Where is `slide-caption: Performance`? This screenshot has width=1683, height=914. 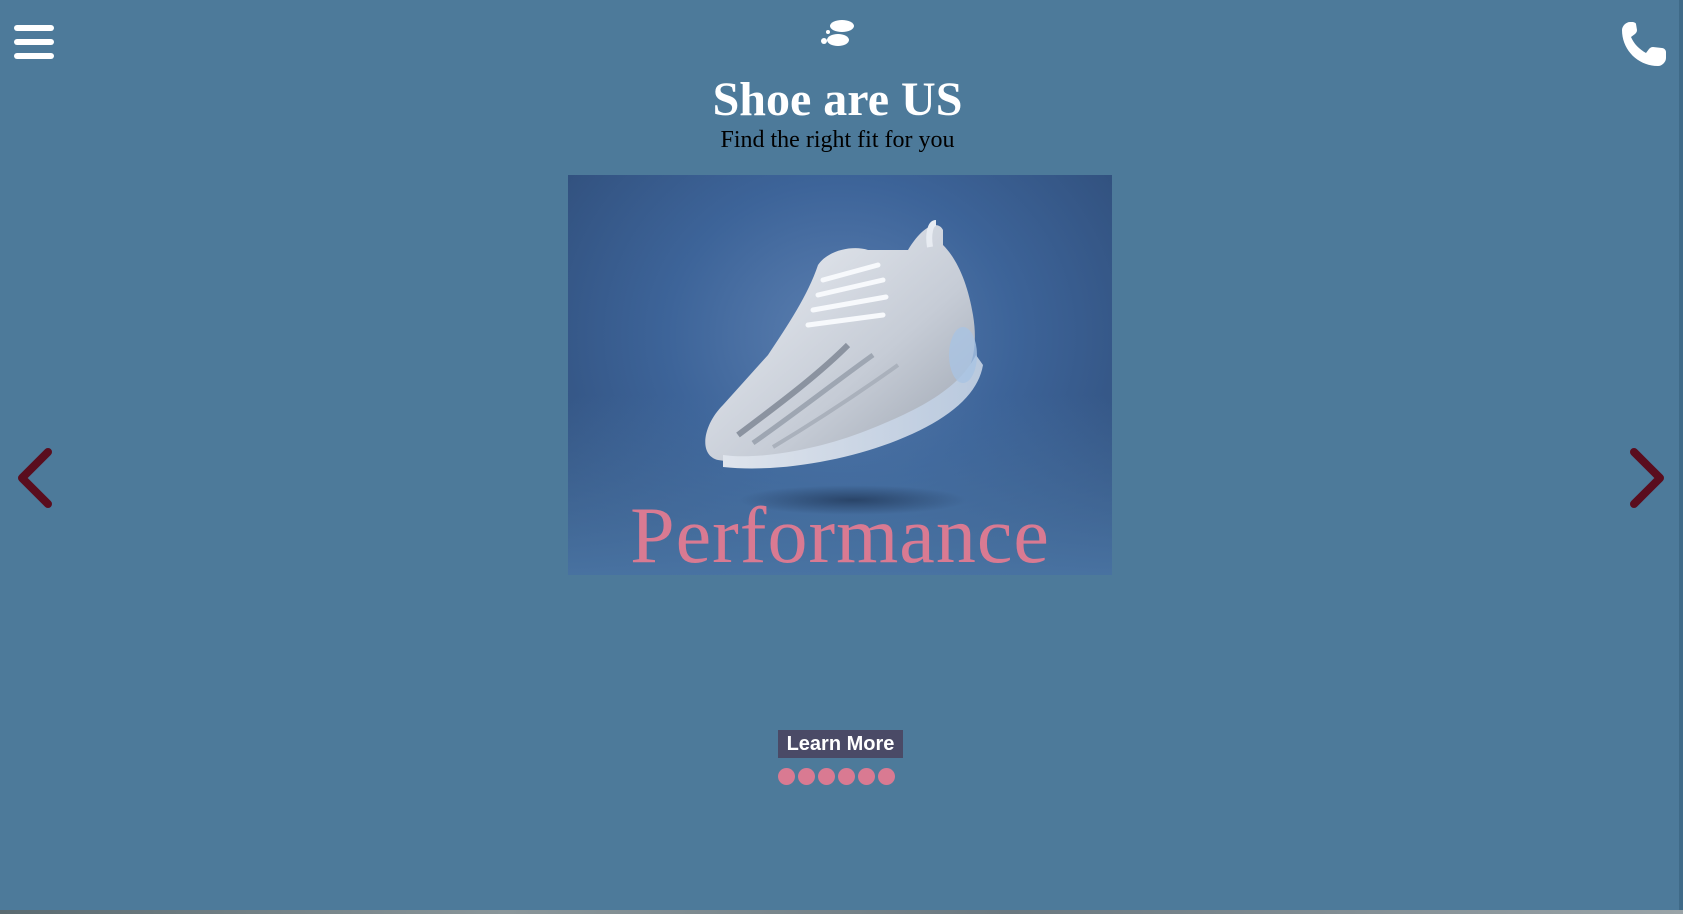 slide-caption: Performance is located at coordinates (840, 533).